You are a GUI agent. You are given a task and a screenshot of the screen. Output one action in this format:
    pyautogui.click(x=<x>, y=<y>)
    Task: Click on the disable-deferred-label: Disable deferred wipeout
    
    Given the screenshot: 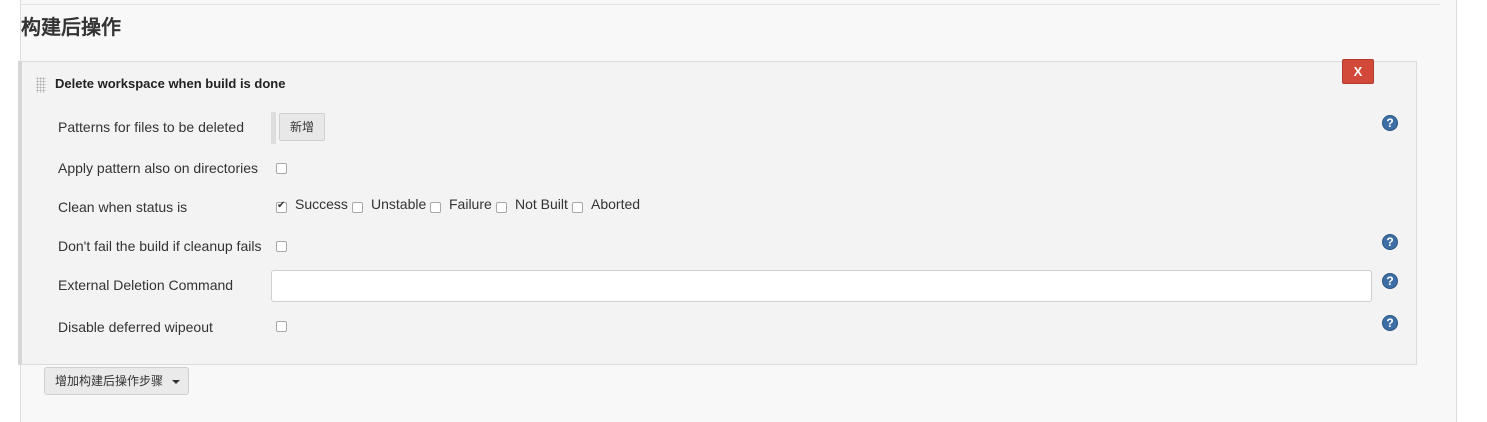 What is the action you would take?
    pyautogui.click(x=135, y=327)
    